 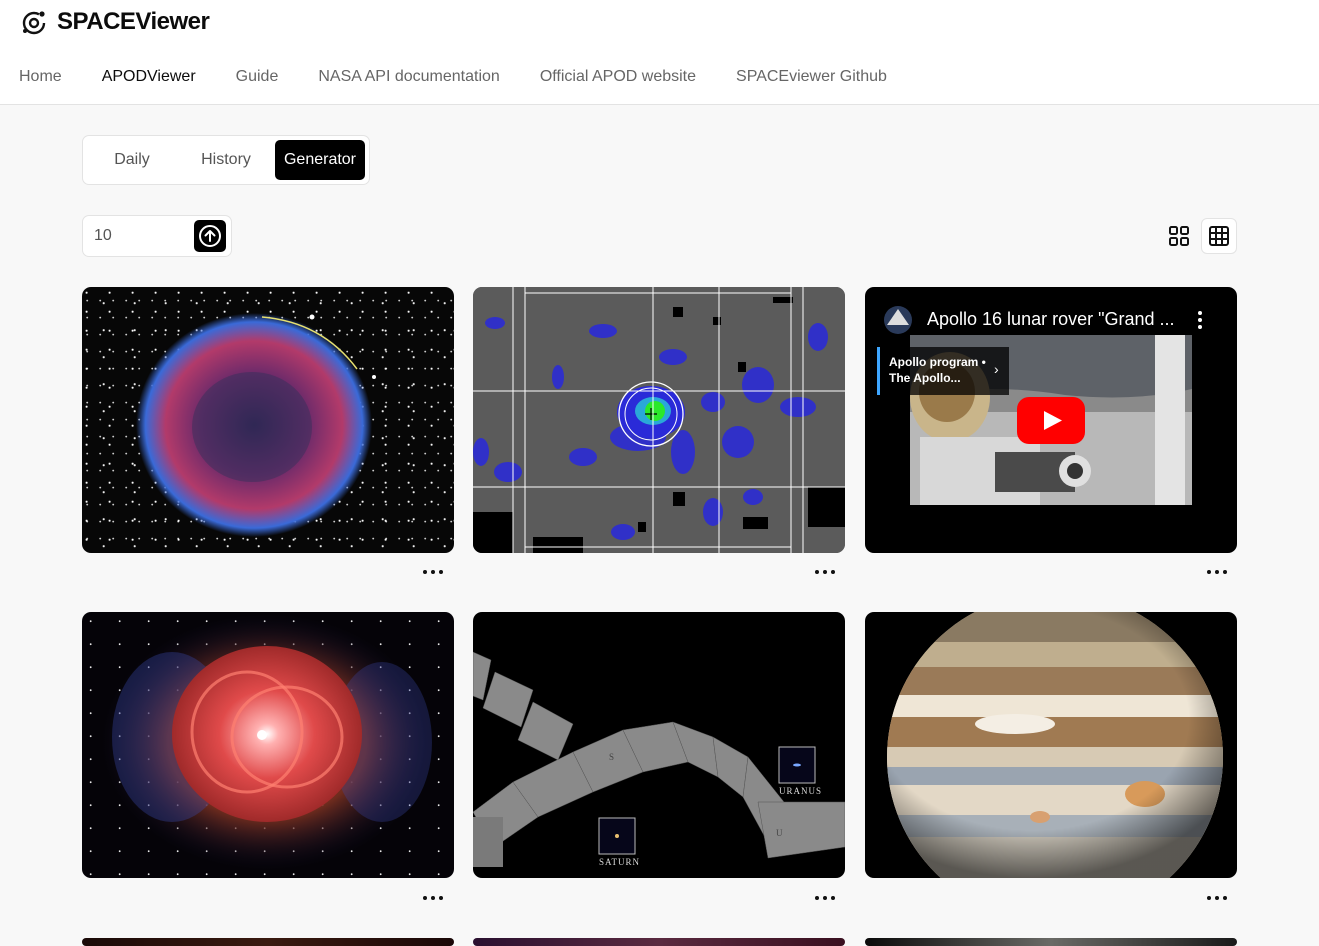 What do you see at coordinates (1217, 898) in the screenshot?
I see `card-6-more-button` at bounding box center [1217, 898].